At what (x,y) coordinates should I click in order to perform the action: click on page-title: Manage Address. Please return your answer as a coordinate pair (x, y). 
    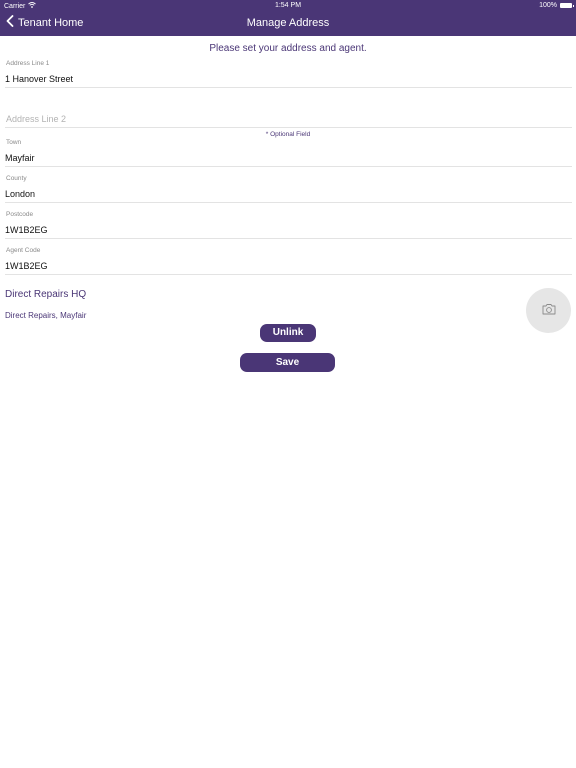
    Looking at the image, I should click on (288, 23).